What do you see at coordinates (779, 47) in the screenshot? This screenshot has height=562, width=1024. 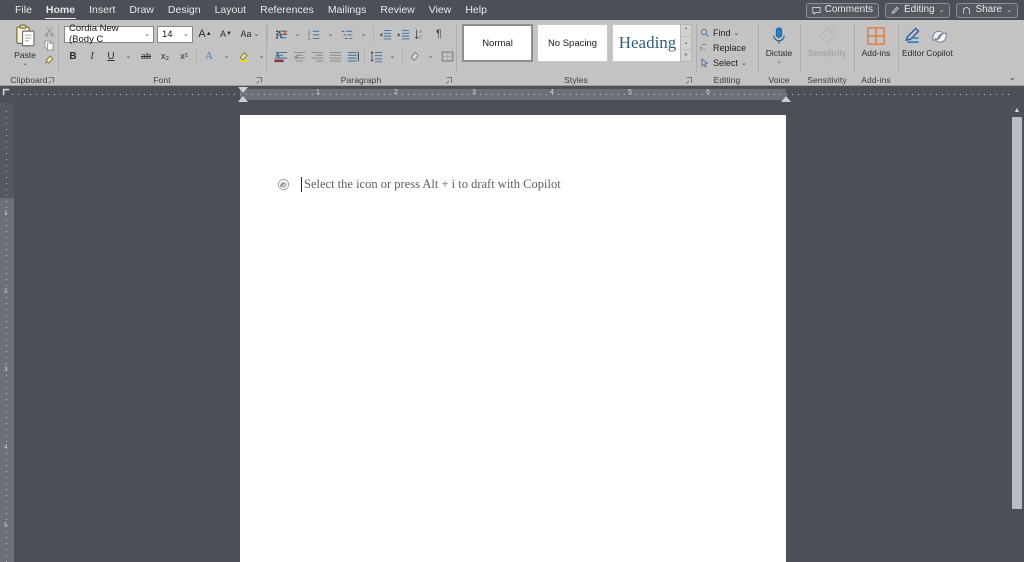 I see `dictate-button: Dictate ⌄` at bounding box center [779, 47].